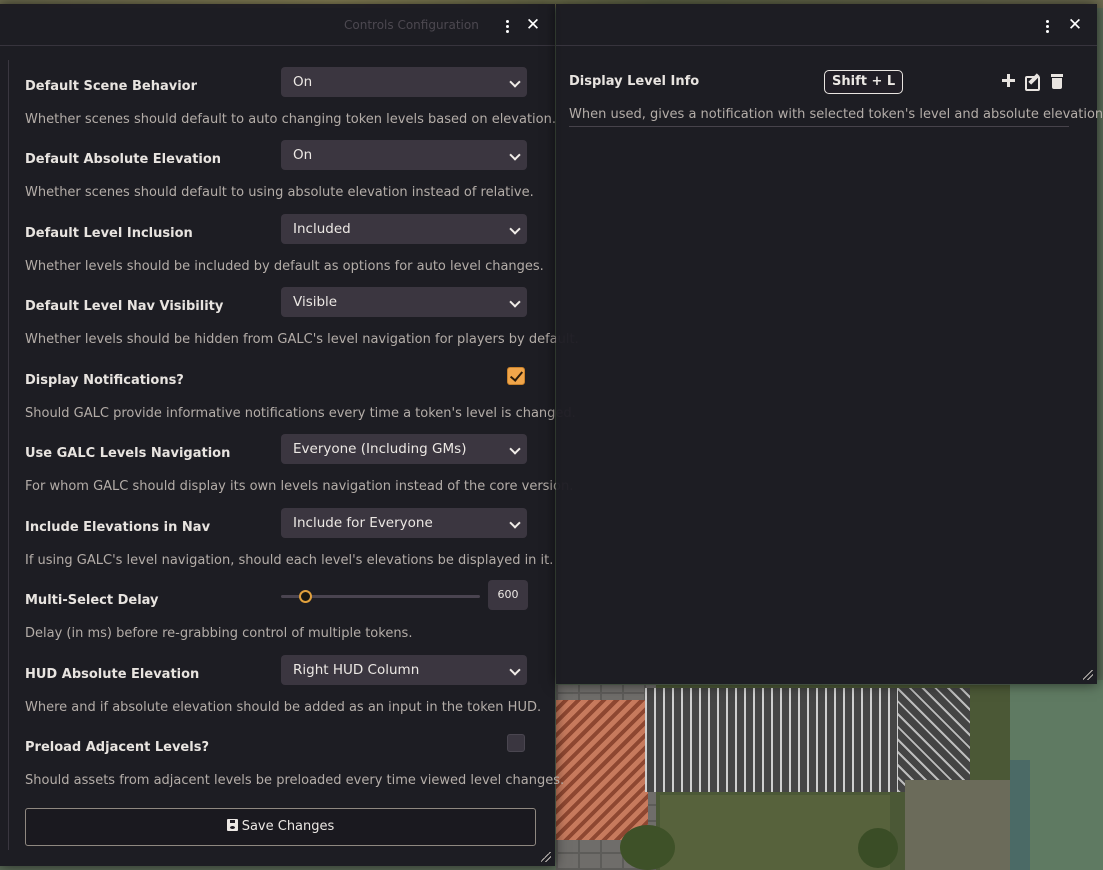  Describe the element at coordinates (363, 523) in the screenshot. I see `select-value: Include for Everyone` at that location.